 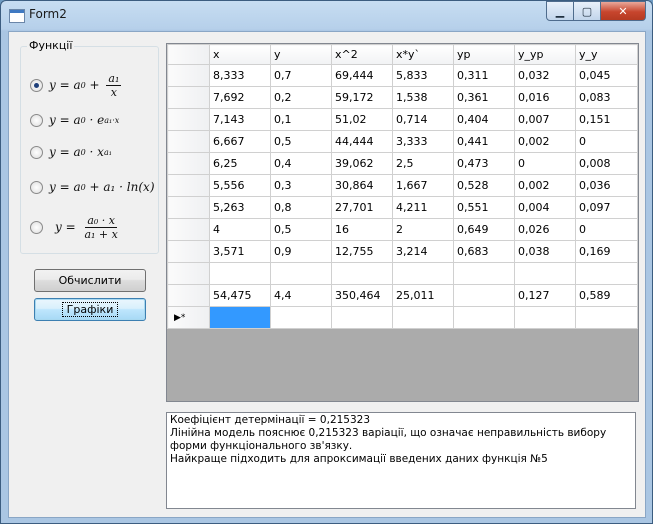 I want to click on table-row: 8,333 0,7 69,444 5,833 0,311 0,032 0,045, so click(x=402, y=75).